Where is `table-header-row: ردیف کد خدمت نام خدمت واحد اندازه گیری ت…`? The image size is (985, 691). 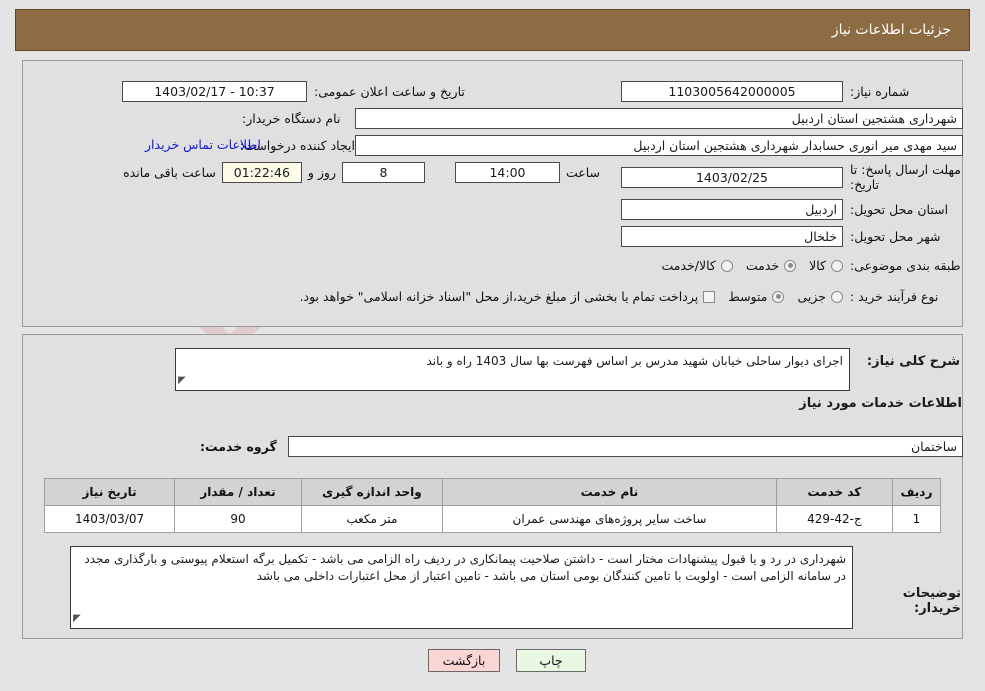 table-header-row: ردیف کد خدمت نام خدمت واحد اندازه گیری ت… is located at coordinates (492, 492).